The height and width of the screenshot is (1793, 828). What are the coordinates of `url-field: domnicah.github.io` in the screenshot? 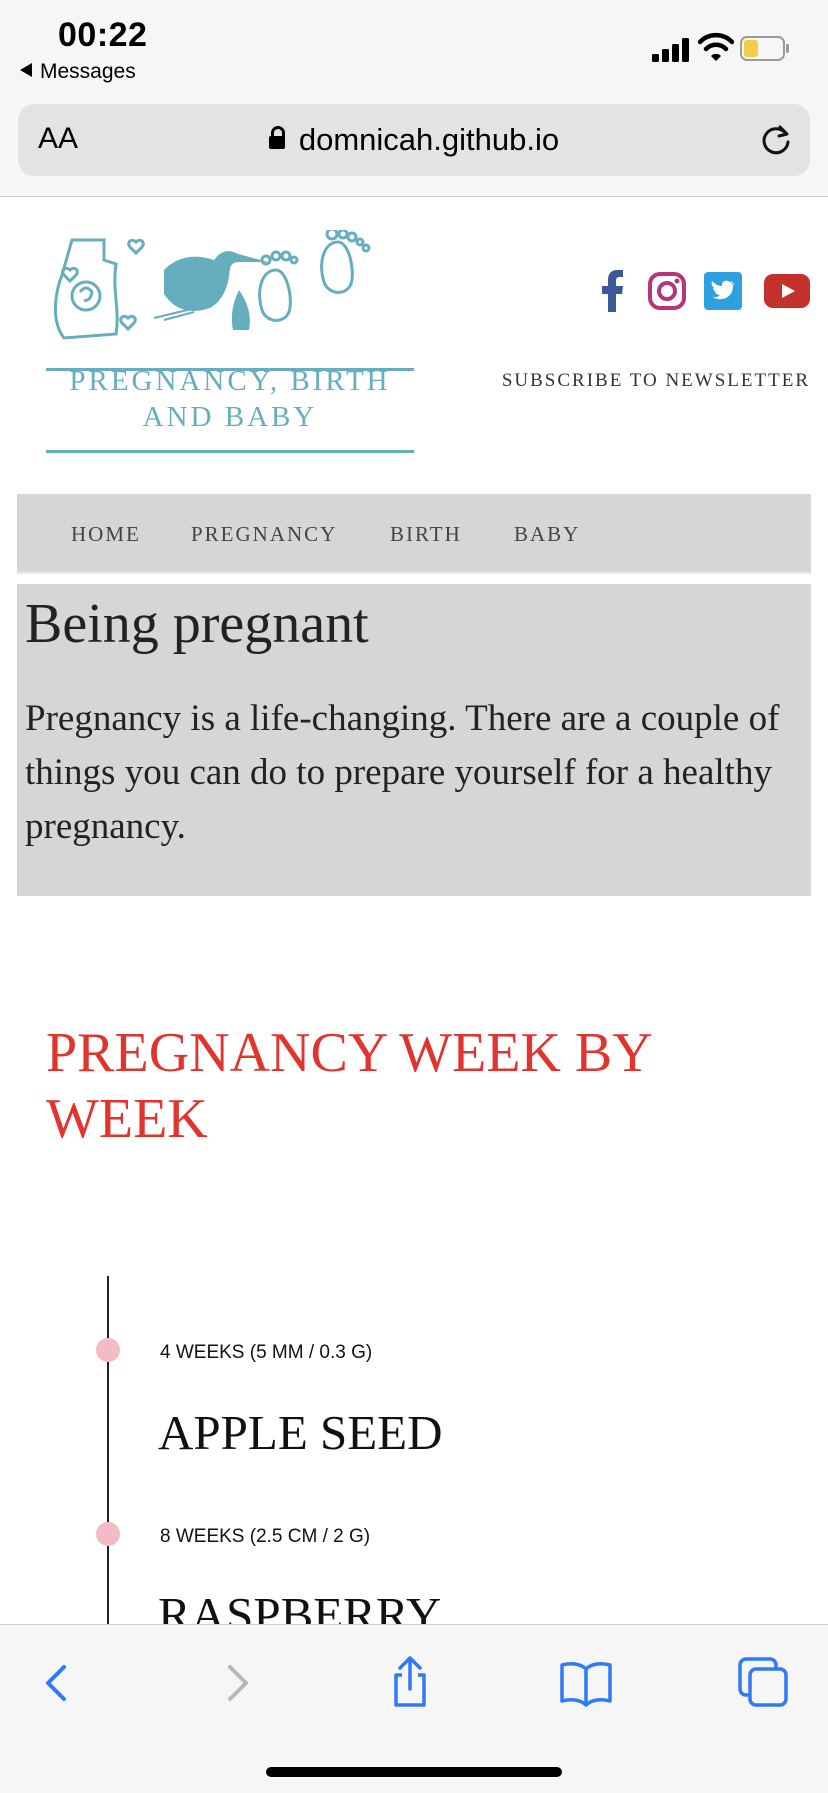 It's located at (414, 140).